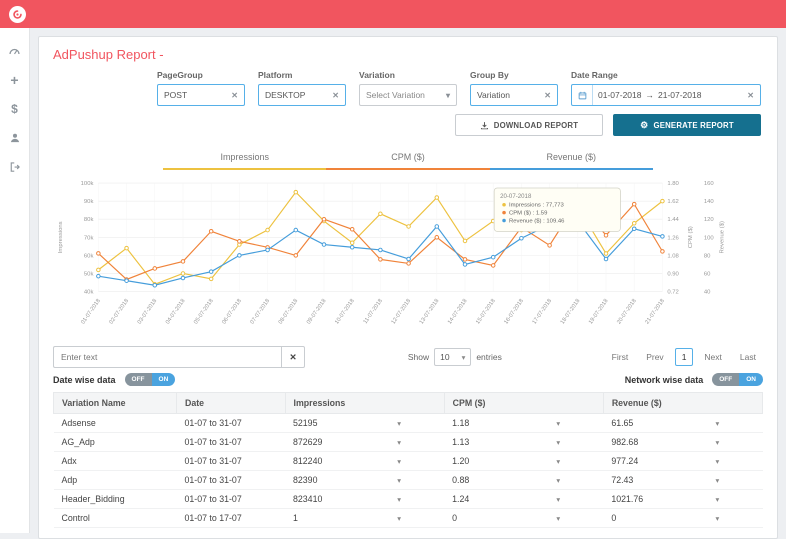 The height and width of the screenshot is (539, 786). What do you see at coordinates (712, 357) in the screenshot?
I see `page-button-next: Next` at bounding box center [712, 357].